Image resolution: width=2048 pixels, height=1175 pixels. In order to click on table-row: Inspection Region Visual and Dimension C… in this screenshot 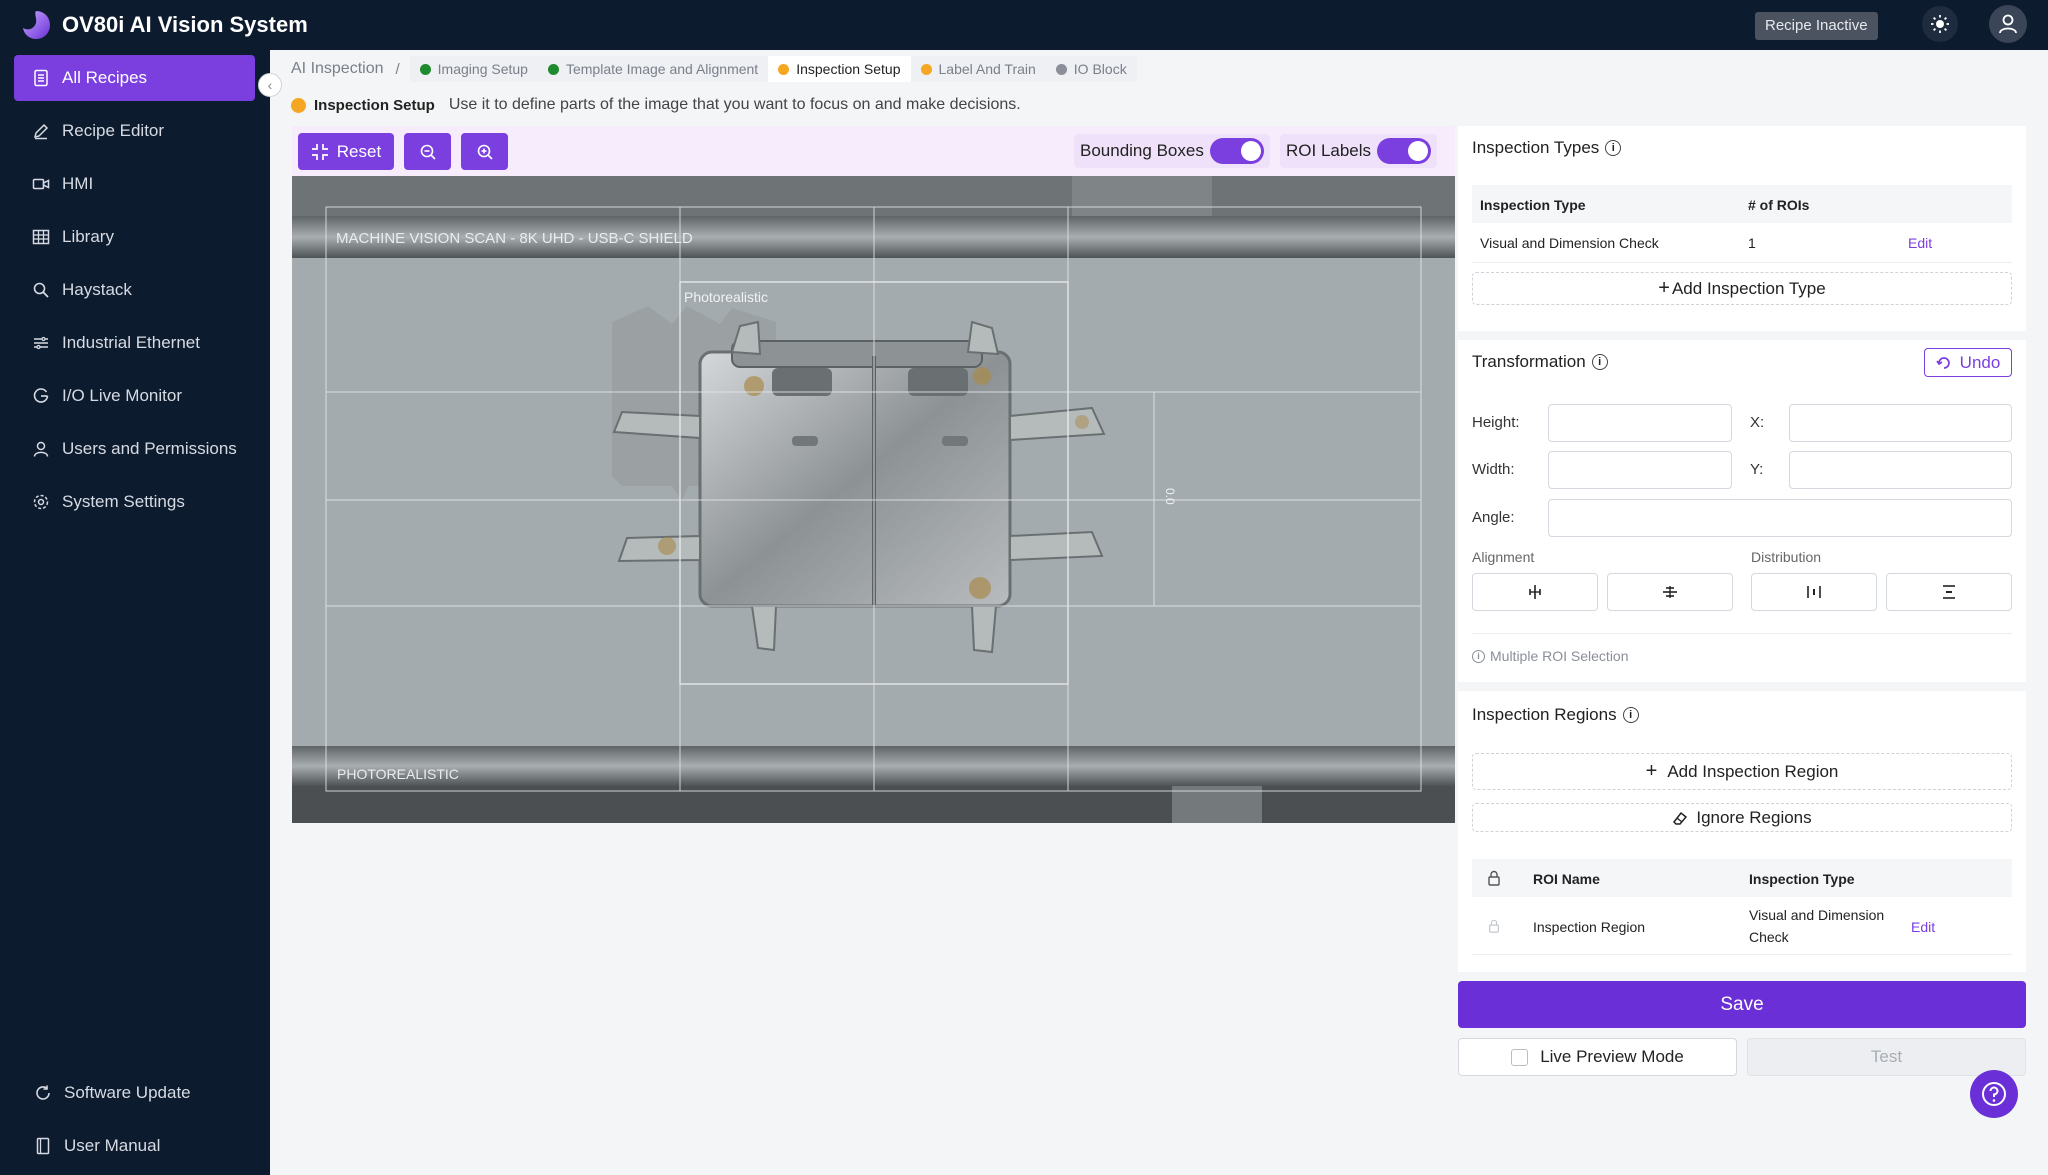, I will do `click(1742, 926)`.